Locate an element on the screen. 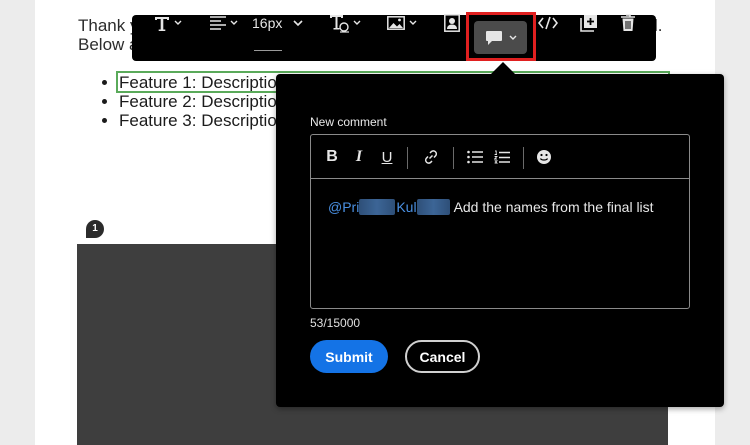 The height and width of the screenshot is (445, 750). mention-text: @Pri is located at coordinates (344, 207).